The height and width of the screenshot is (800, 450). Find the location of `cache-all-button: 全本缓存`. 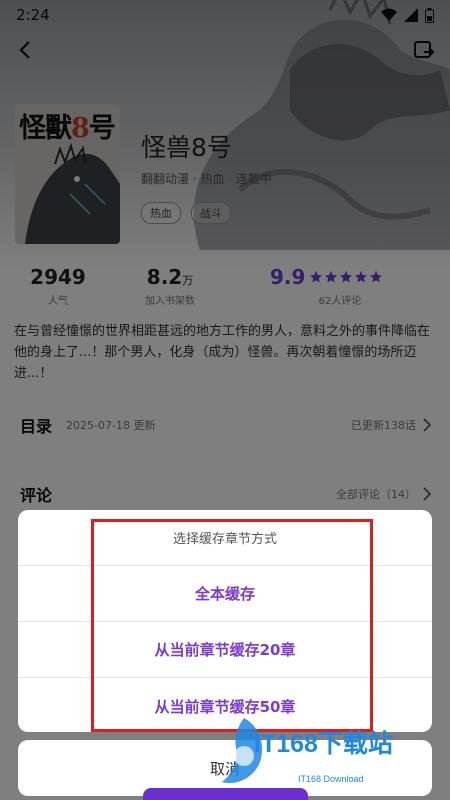

cache-all-button: 全本缓存 is located at coordinates (225, 594).